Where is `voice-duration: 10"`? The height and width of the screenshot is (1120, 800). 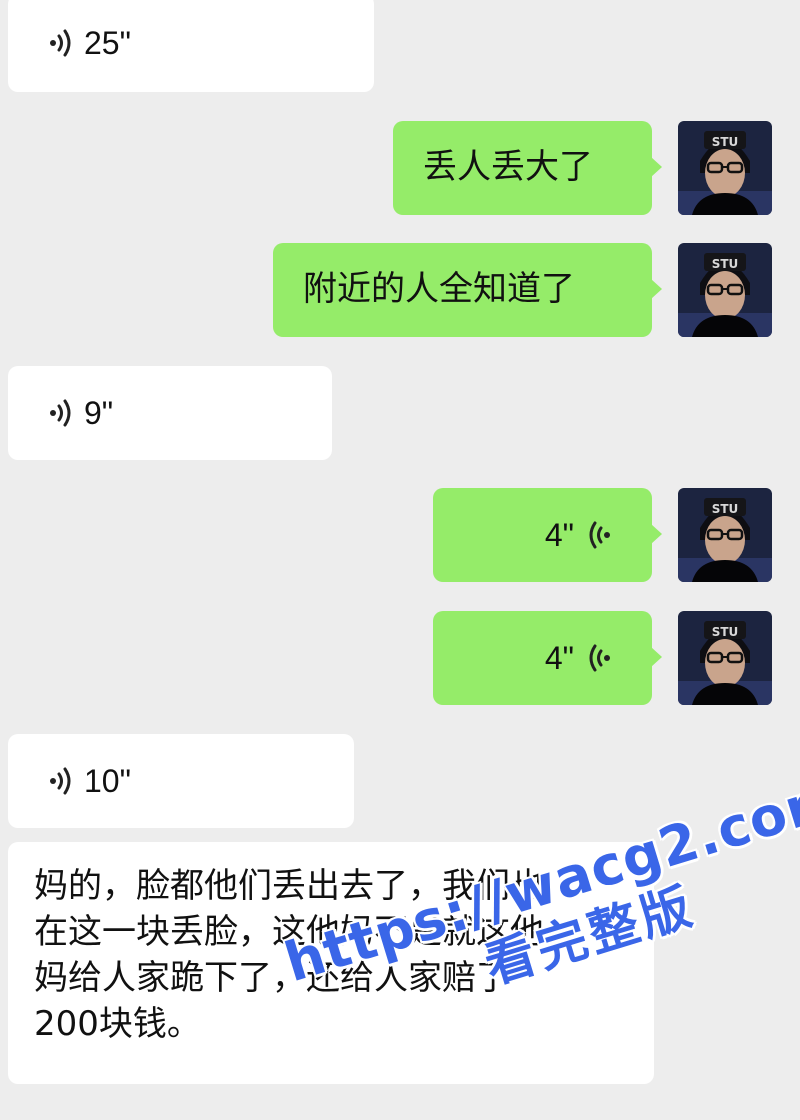 voice-duration: 10" is located at coordinates (107, 780).